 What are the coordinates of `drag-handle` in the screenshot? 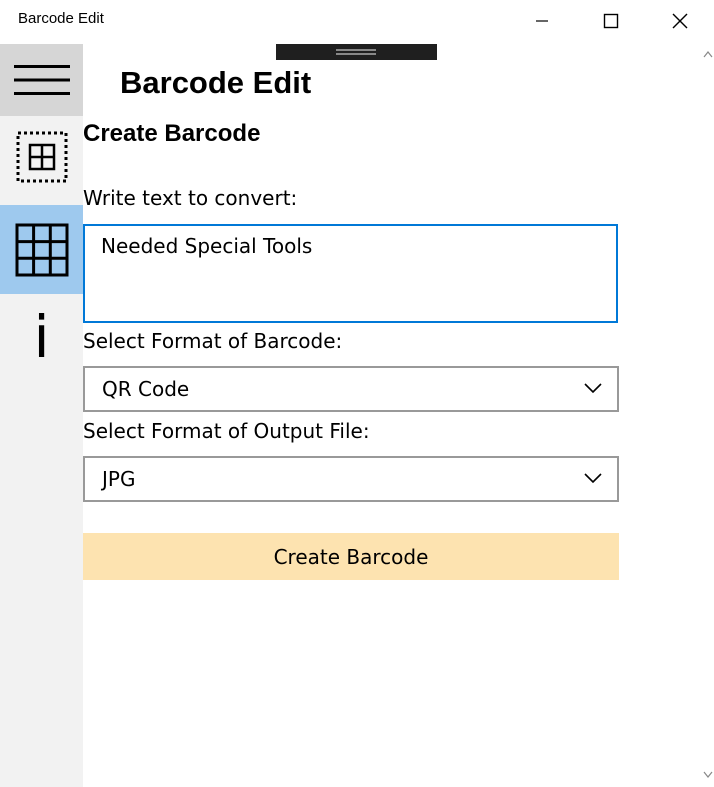 It's located at (356, 52).